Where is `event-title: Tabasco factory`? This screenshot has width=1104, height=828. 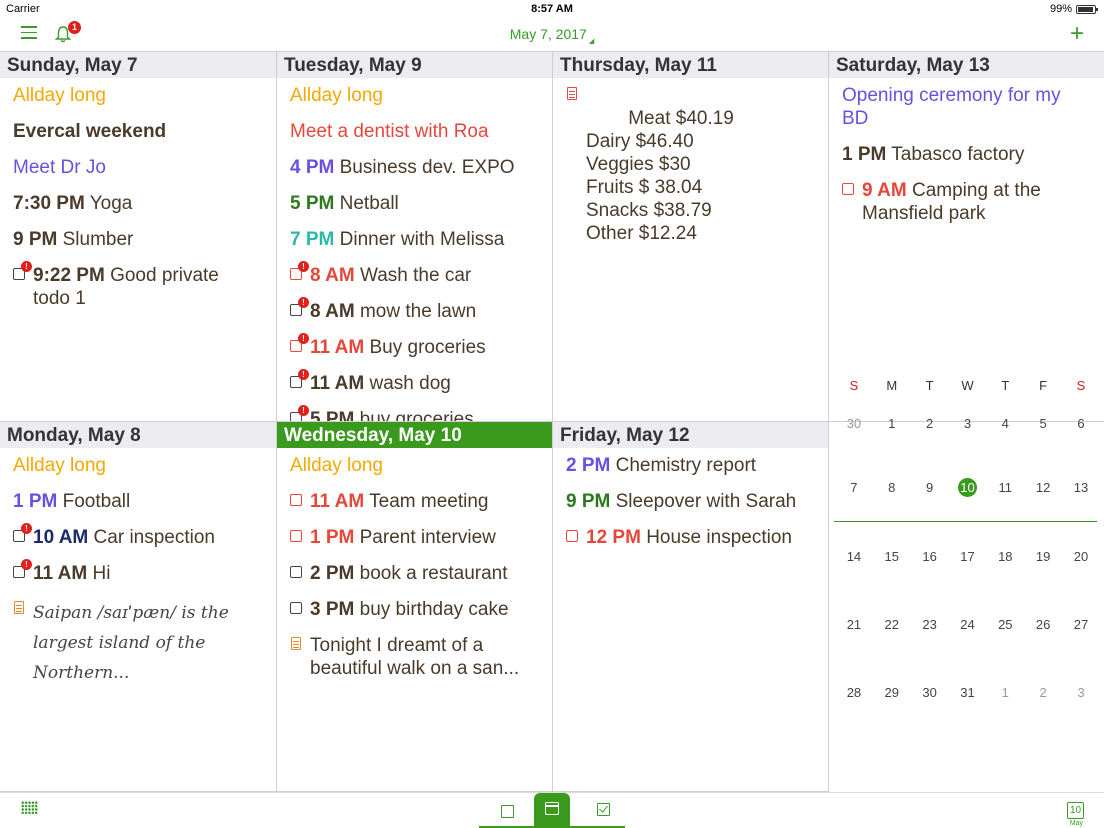
event-title: Tabasco factory is located at coordinates (955, 154).